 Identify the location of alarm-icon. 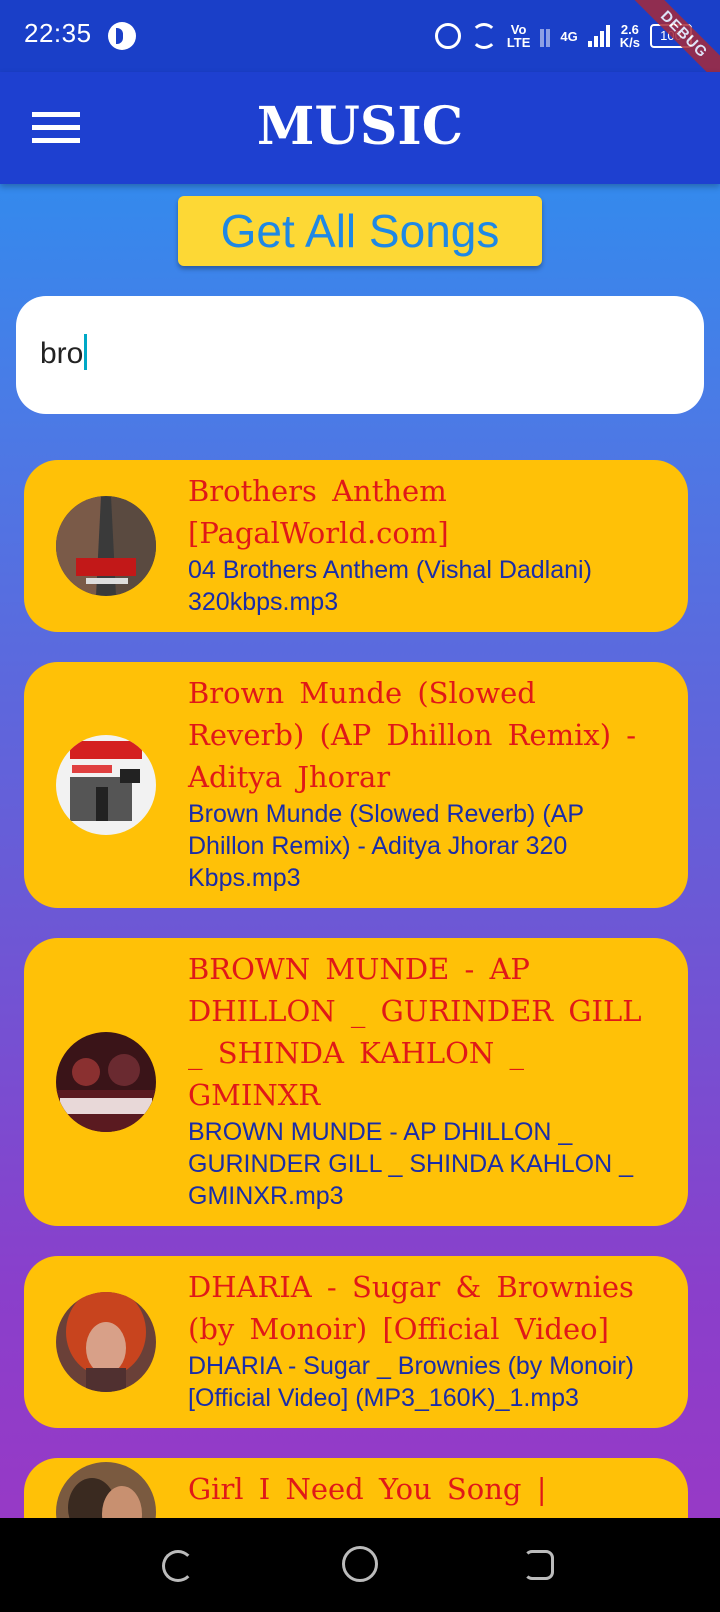
(447, 36).